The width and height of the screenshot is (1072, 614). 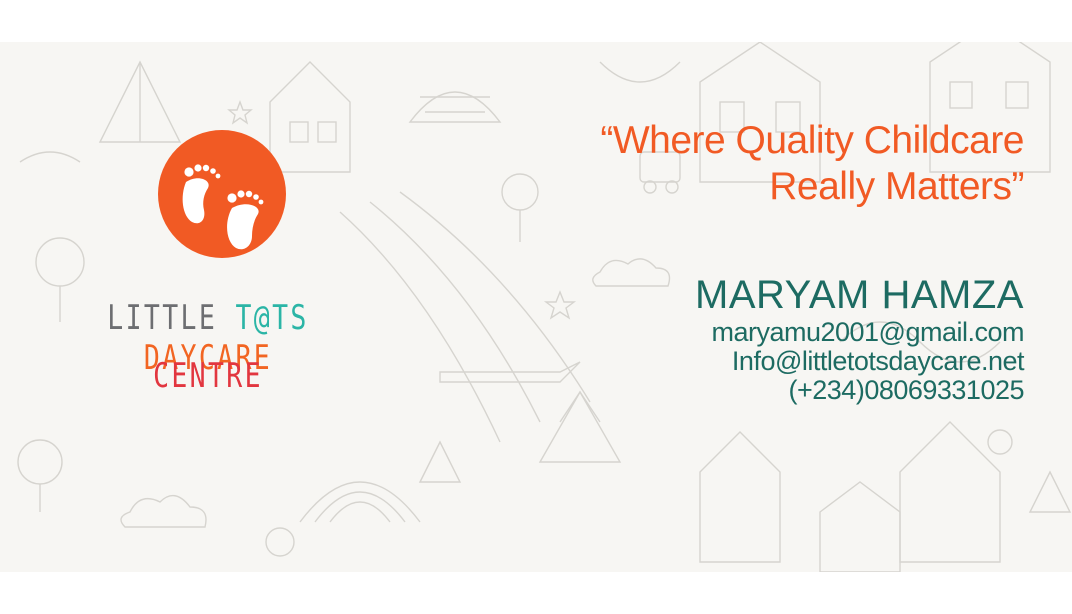 I want to click on brand-word-tots: T@TS, so click(x=272, y=318).